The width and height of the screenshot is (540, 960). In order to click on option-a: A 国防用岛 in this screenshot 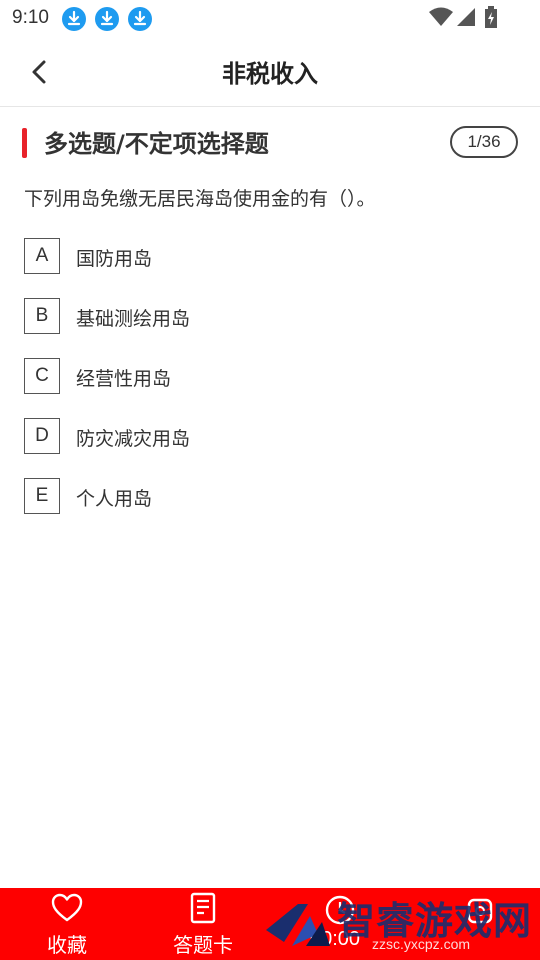, I will do `click(264, 256)`.